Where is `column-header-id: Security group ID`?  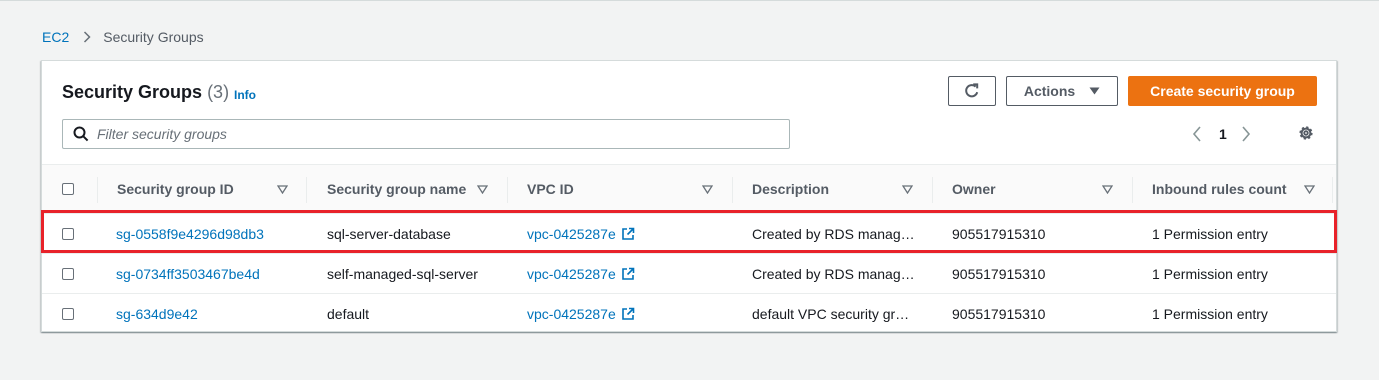
column-header-id: Security group ID is located at coordinates (202, 189).